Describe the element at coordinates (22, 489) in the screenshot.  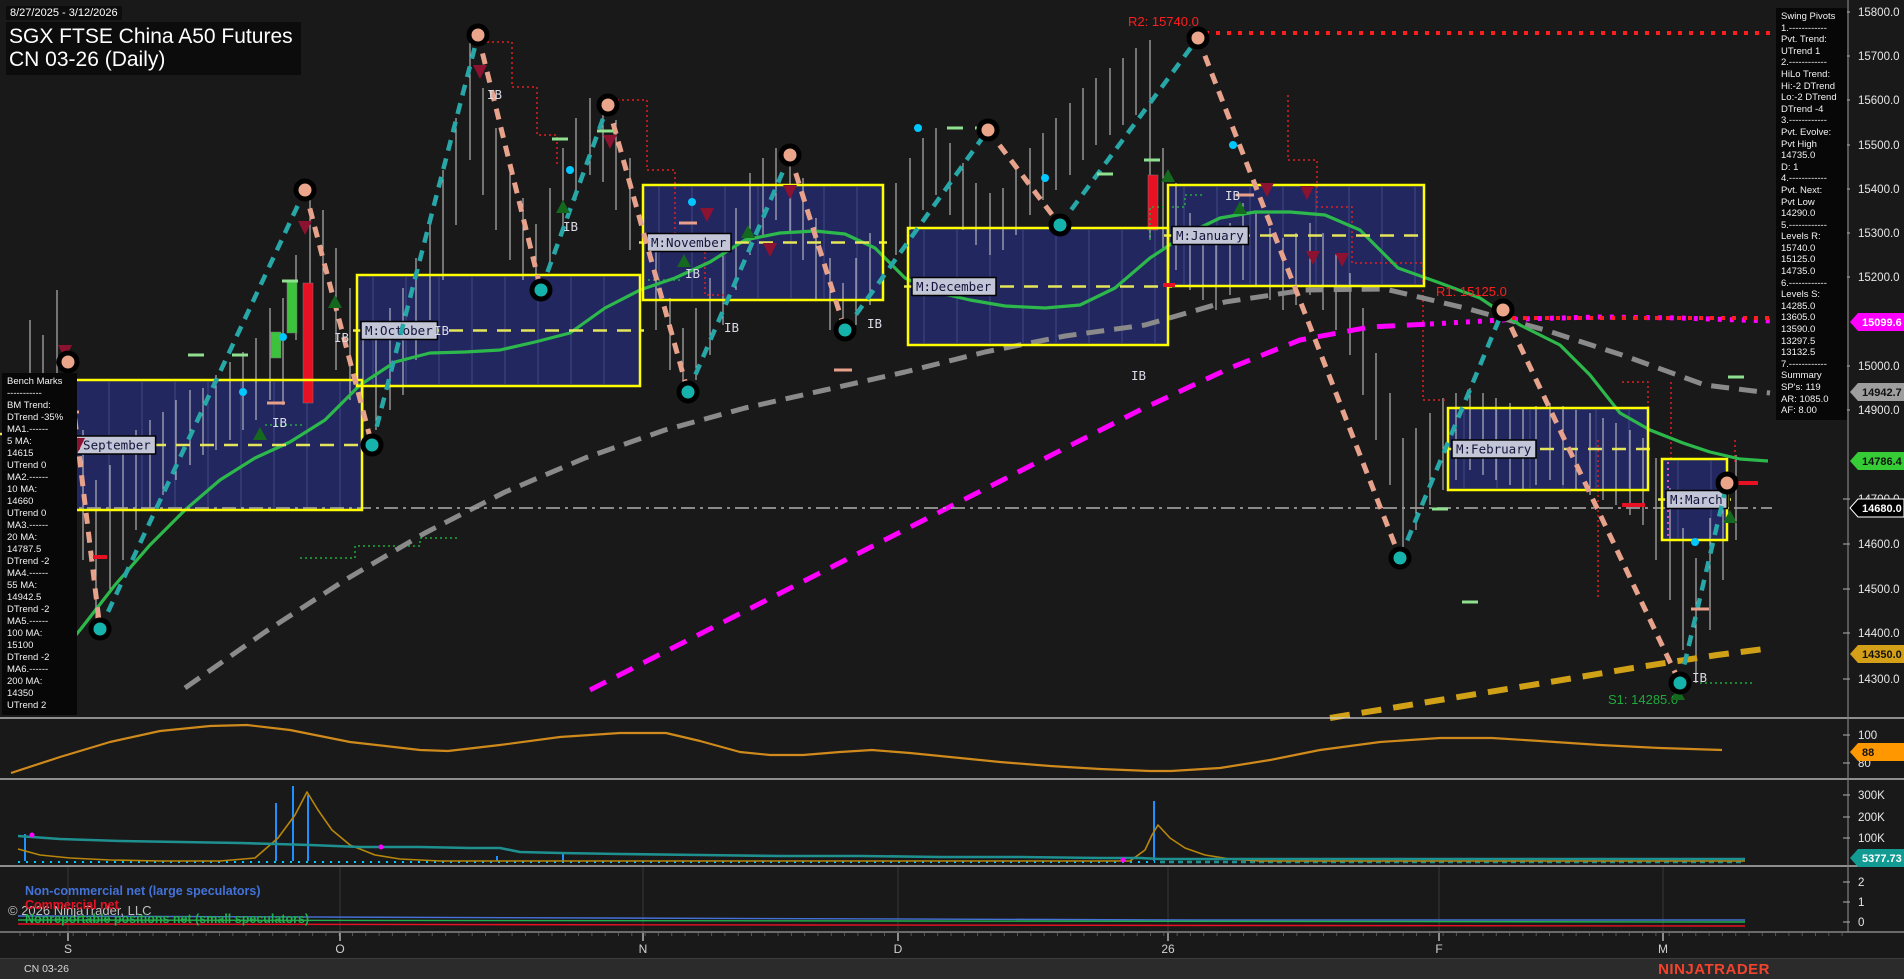
I see `bench-marks-line: 10 MA:` at that location.